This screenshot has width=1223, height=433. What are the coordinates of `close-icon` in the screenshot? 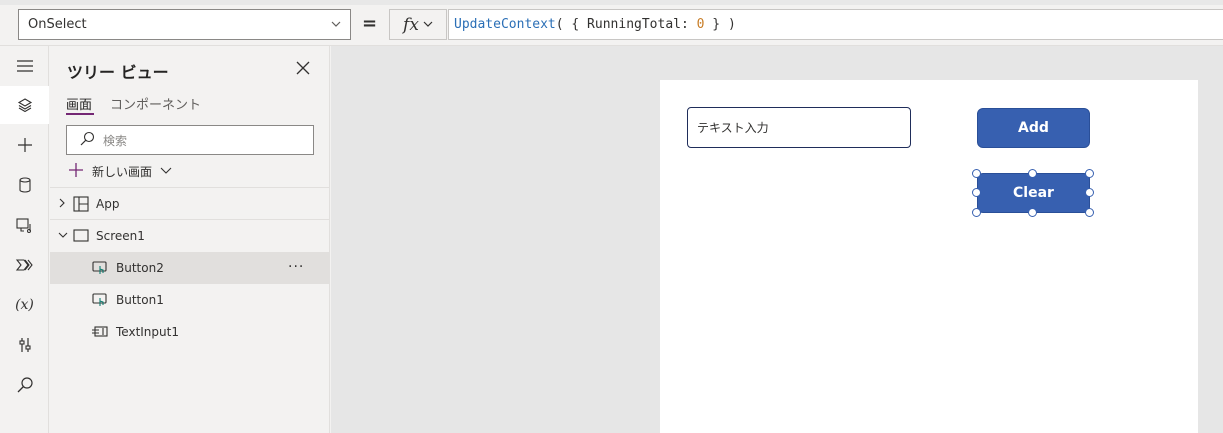 It's located at (303, 69).